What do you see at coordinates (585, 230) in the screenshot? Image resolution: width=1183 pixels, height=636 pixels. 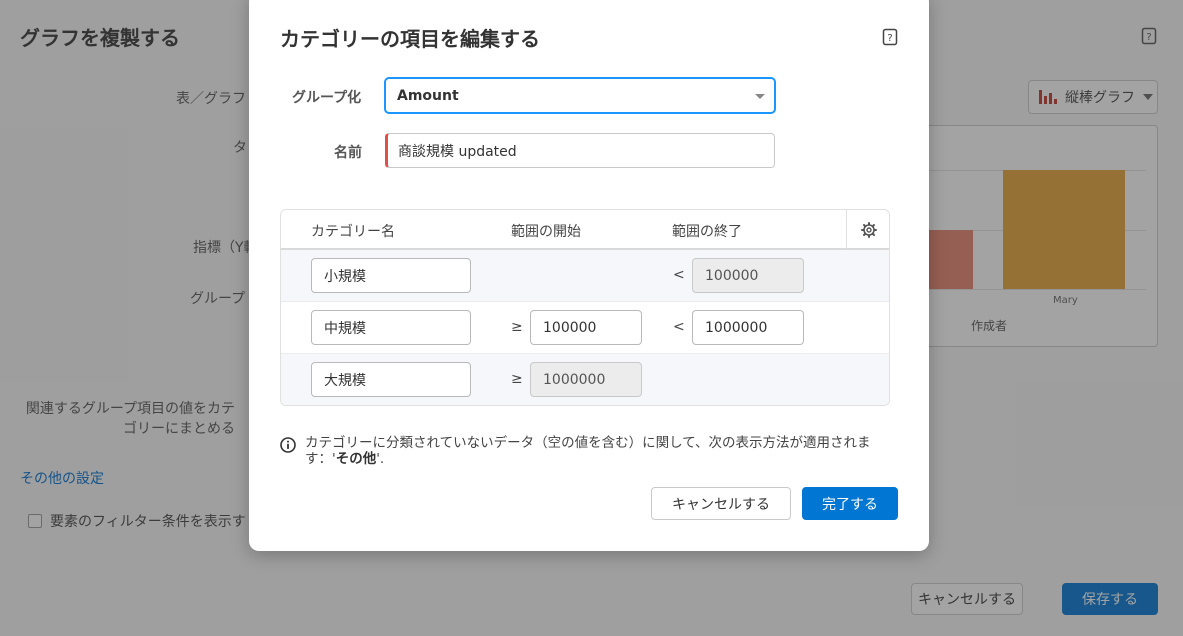 I see `table-header: カテゴリー名 範囲の開始 範囲の終了` at bounding box center [585, 230].